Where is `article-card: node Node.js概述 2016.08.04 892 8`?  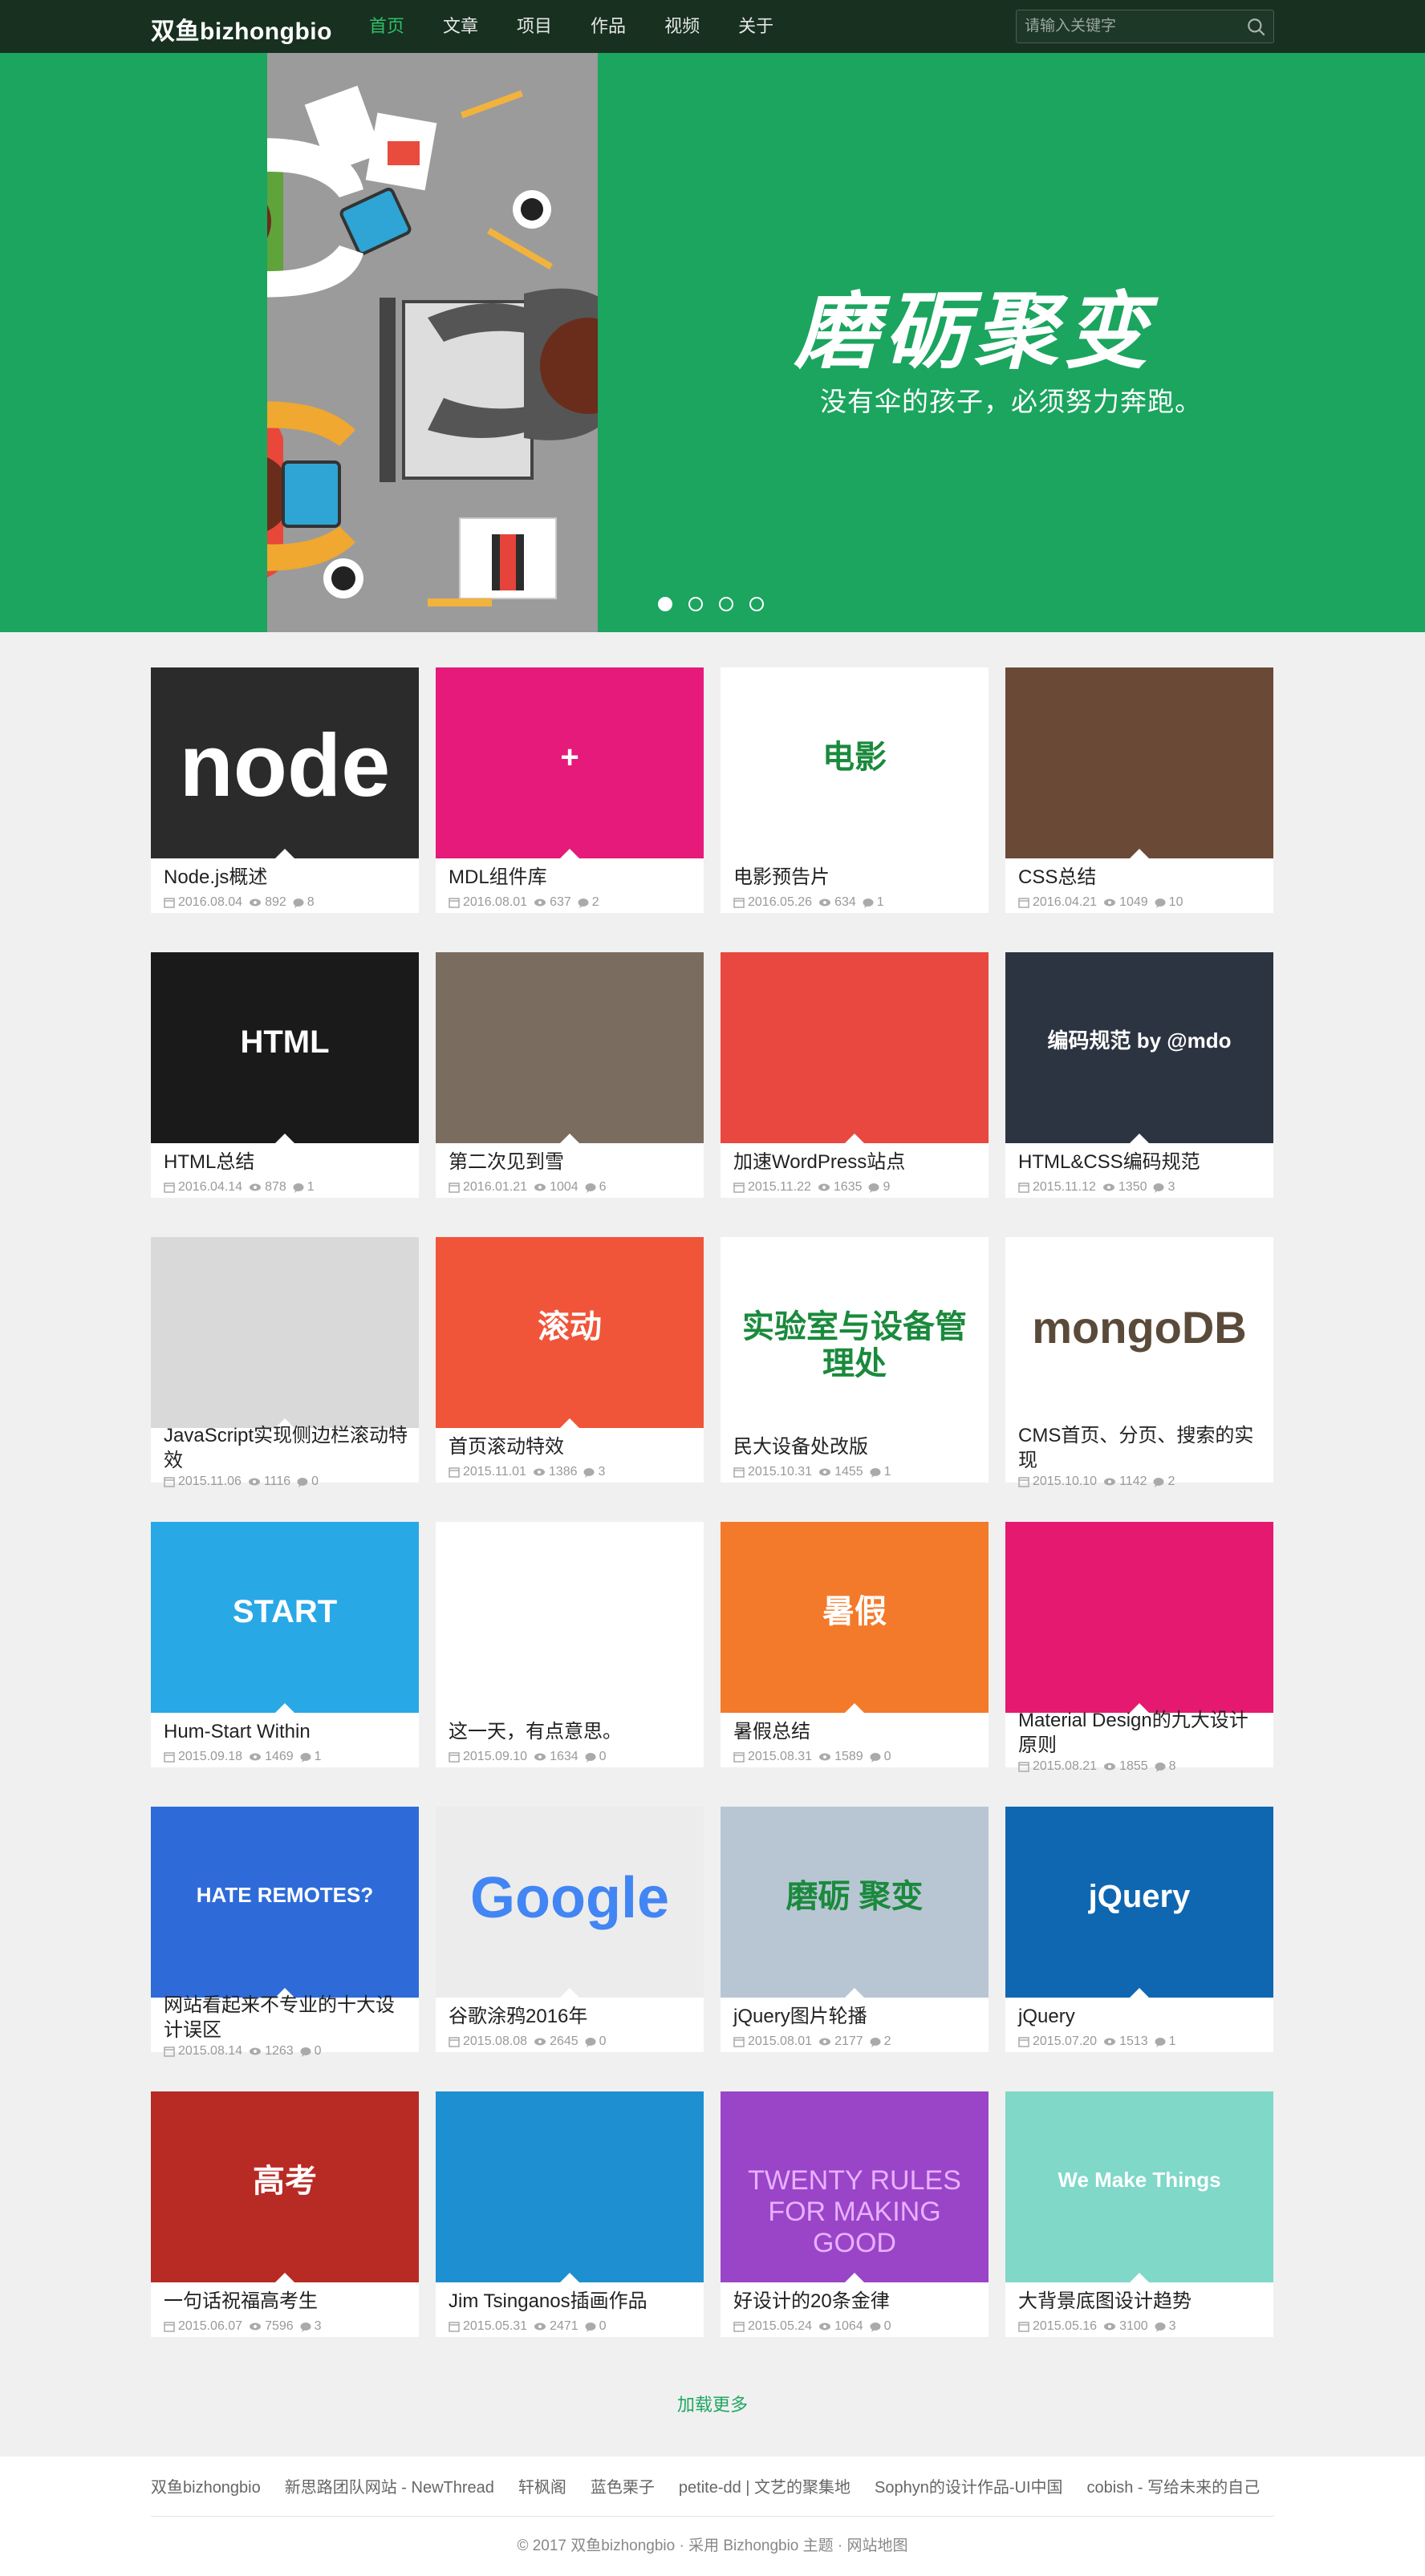
article-card: node Node.js概述 2016.08.04 892 8 is located at coordinates (285, 790).